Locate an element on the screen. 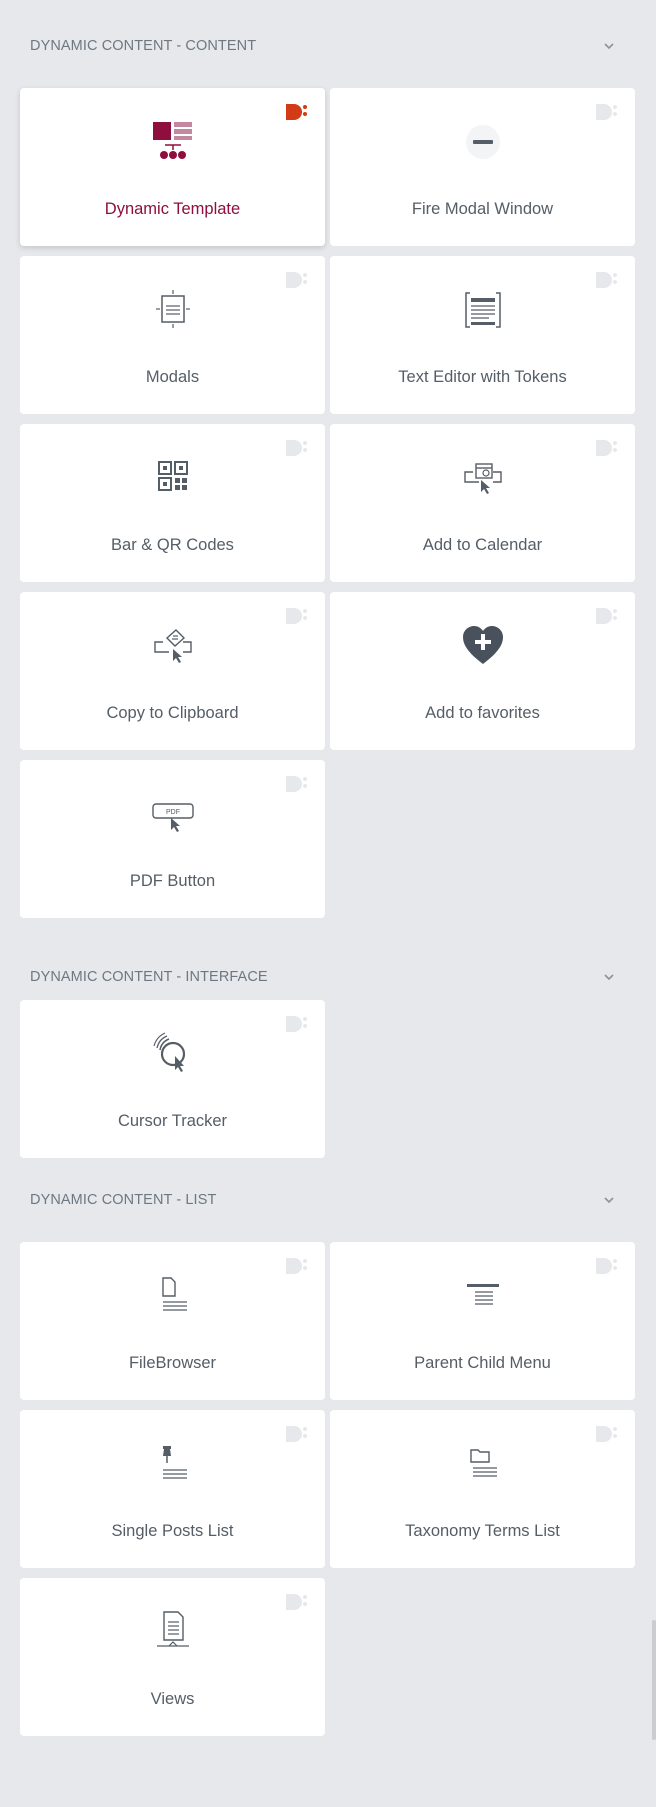 This screenshot has width=656, height=1807. widget-bar-qr-codes: Bar & QR Codes is located at coordinates (172, 503).